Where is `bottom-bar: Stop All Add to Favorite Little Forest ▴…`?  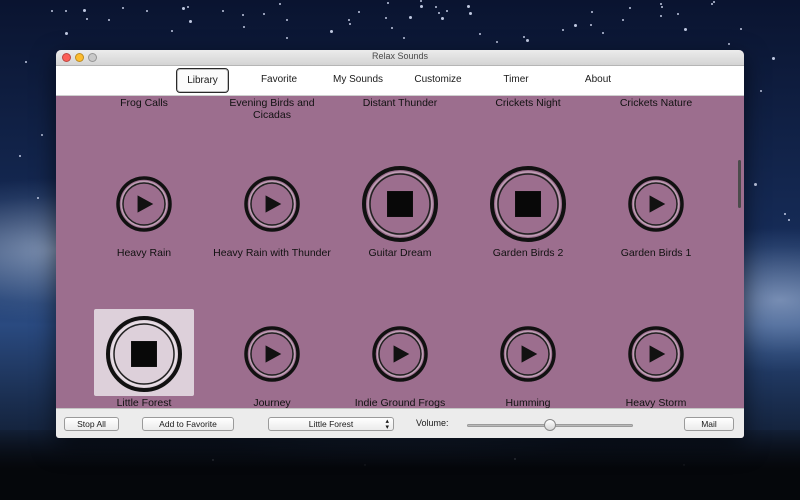
bottom-bar: Stop All Add to Favorite Little Forest ▴… is located at coordinates (400, 423).